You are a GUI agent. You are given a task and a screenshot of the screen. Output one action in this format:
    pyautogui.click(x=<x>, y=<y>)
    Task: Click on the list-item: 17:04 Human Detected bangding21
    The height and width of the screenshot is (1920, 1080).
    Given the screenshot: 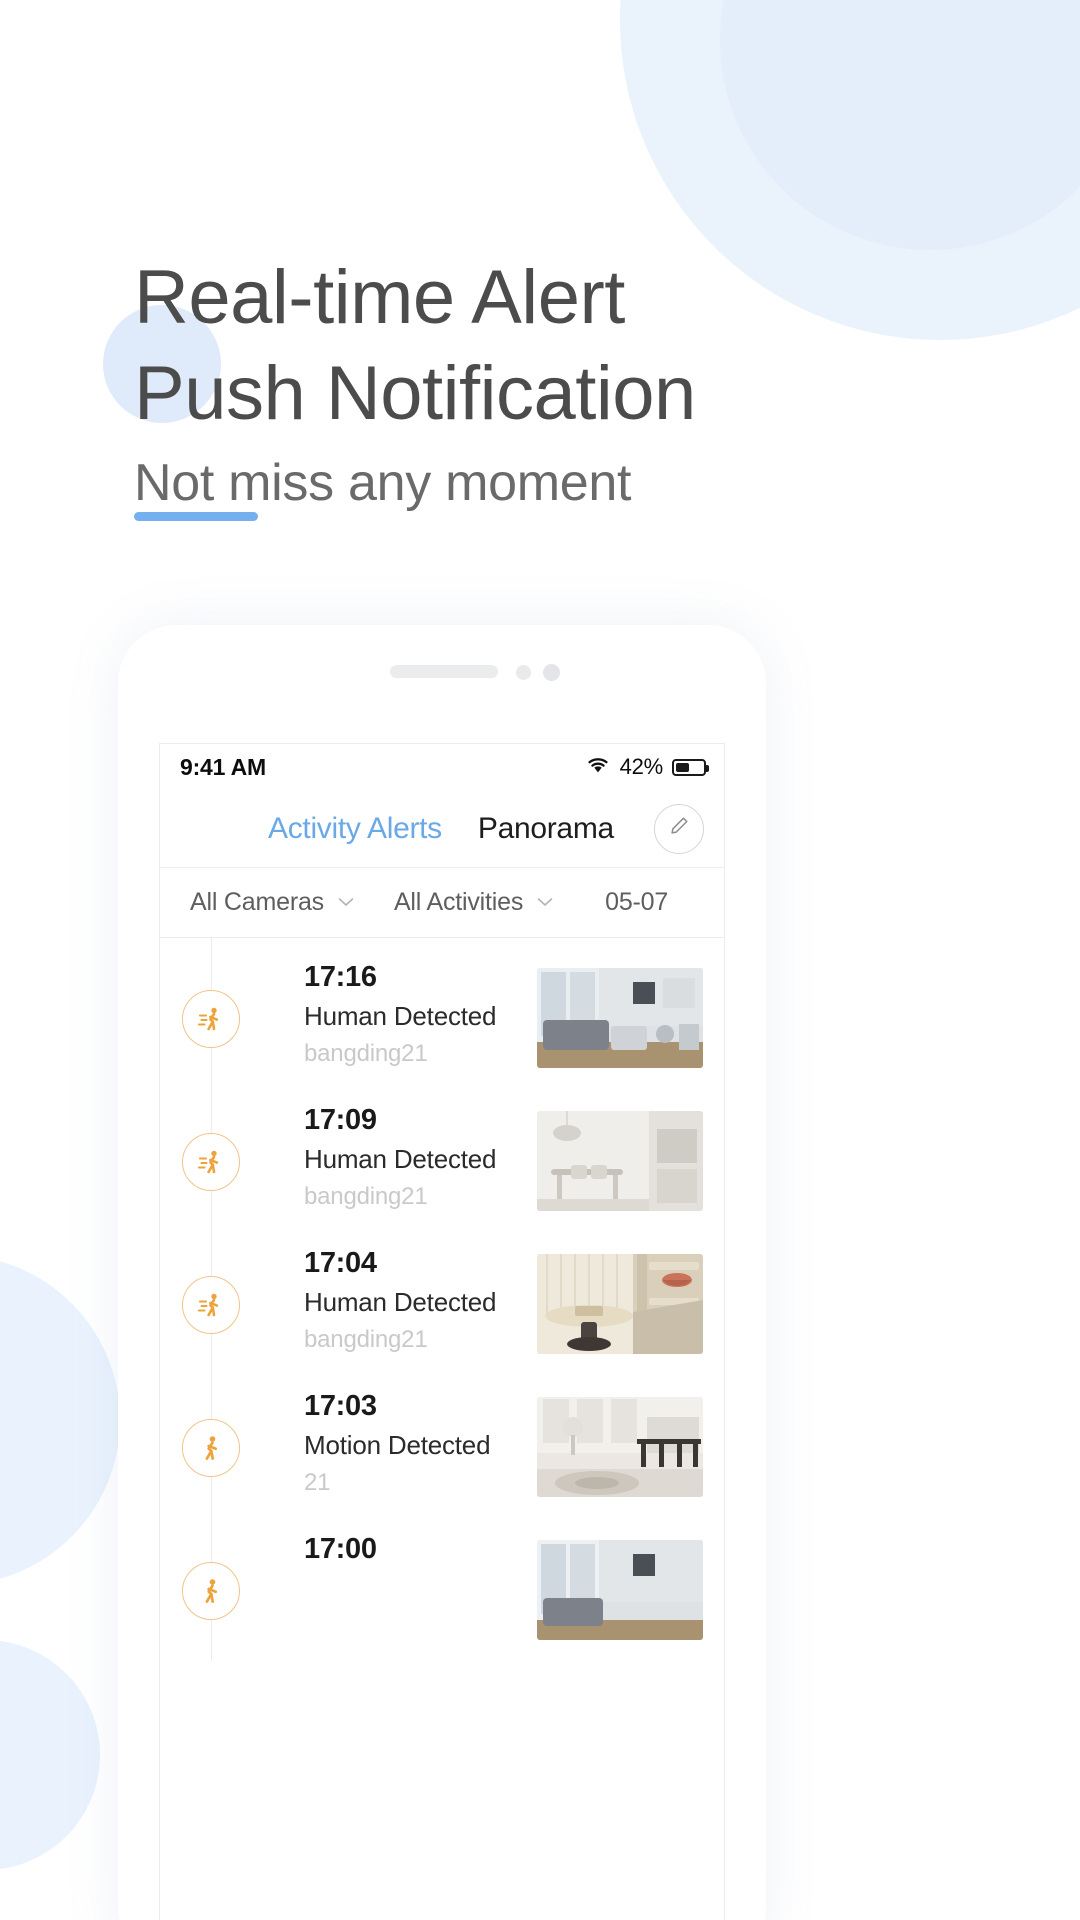 What is the action you would take?
    pyautogui.click(x=442, y=1303)
    